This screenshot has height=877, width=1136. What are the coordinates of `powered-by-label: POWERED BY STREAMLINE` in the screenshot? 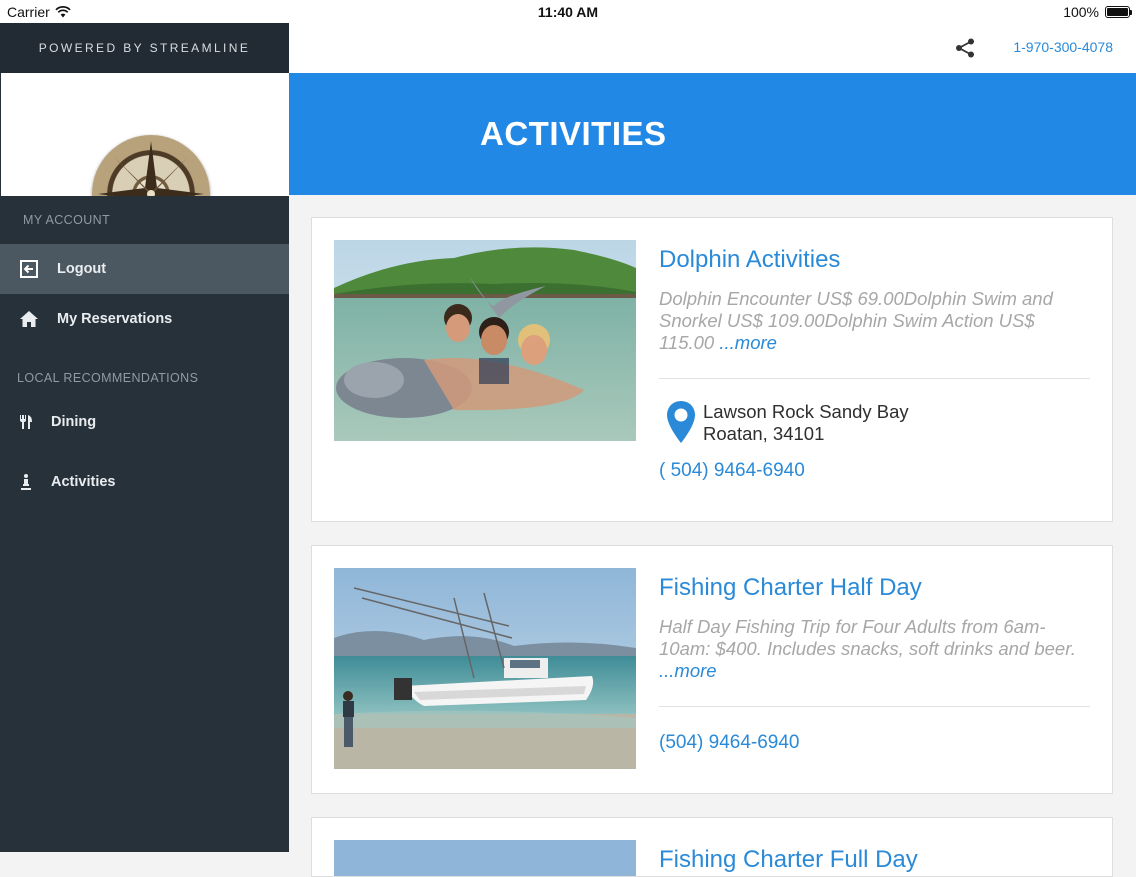 It's located at (144, 48).